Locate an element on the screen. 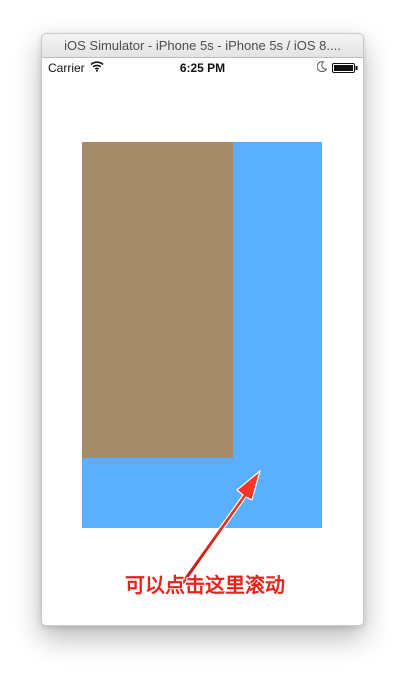 The image size is (404, 674). status-time: 6:25 PM is located at coordinates (202, 68).